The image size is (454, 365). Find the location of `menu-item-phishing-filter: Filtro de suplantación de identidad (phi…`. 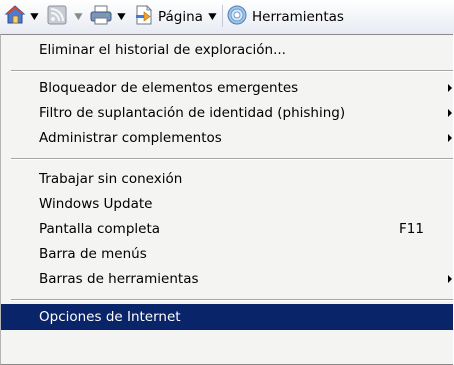

menu-item-phishing-filter: Filtro de suplantación de identidad (phi… is located at coordinates (227, 113).